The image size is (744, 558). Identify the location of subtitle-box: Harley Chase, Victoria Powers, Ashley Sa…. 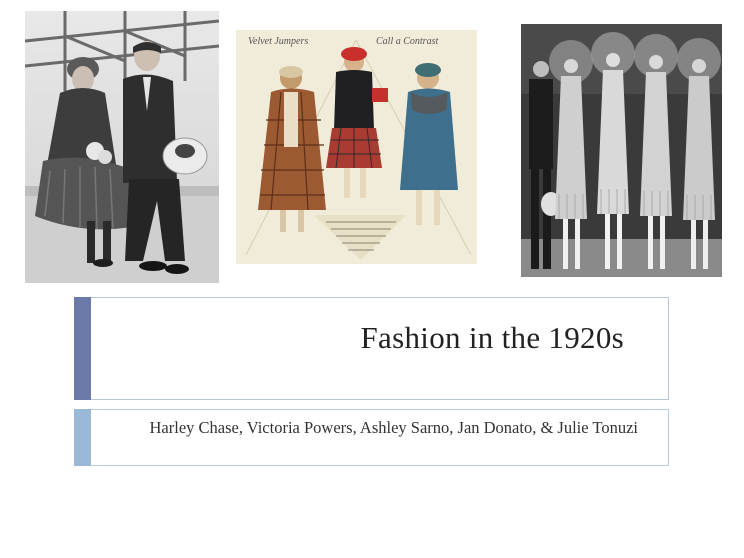
(371, 437).